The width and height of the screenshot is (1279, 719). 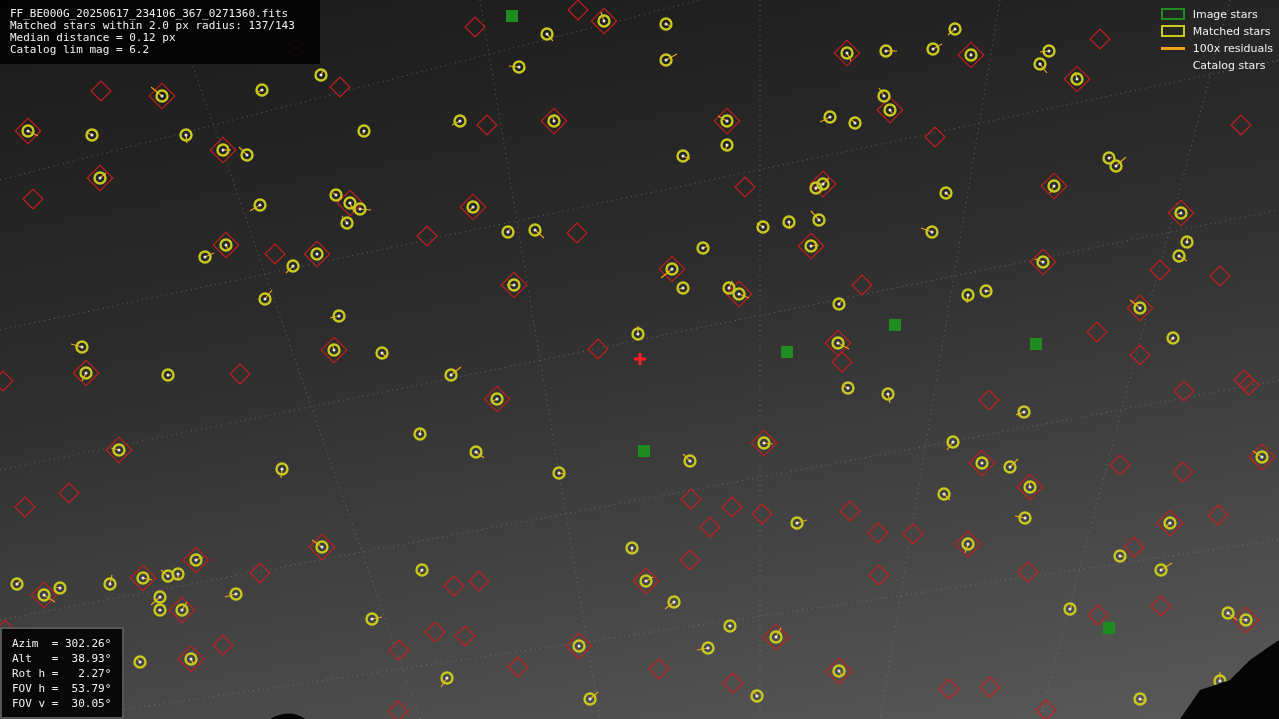 What do you see at coordinates (1225, 14) in the screenshot?
I see `legend-label: Image stars` at bounding box center [1225, 14].